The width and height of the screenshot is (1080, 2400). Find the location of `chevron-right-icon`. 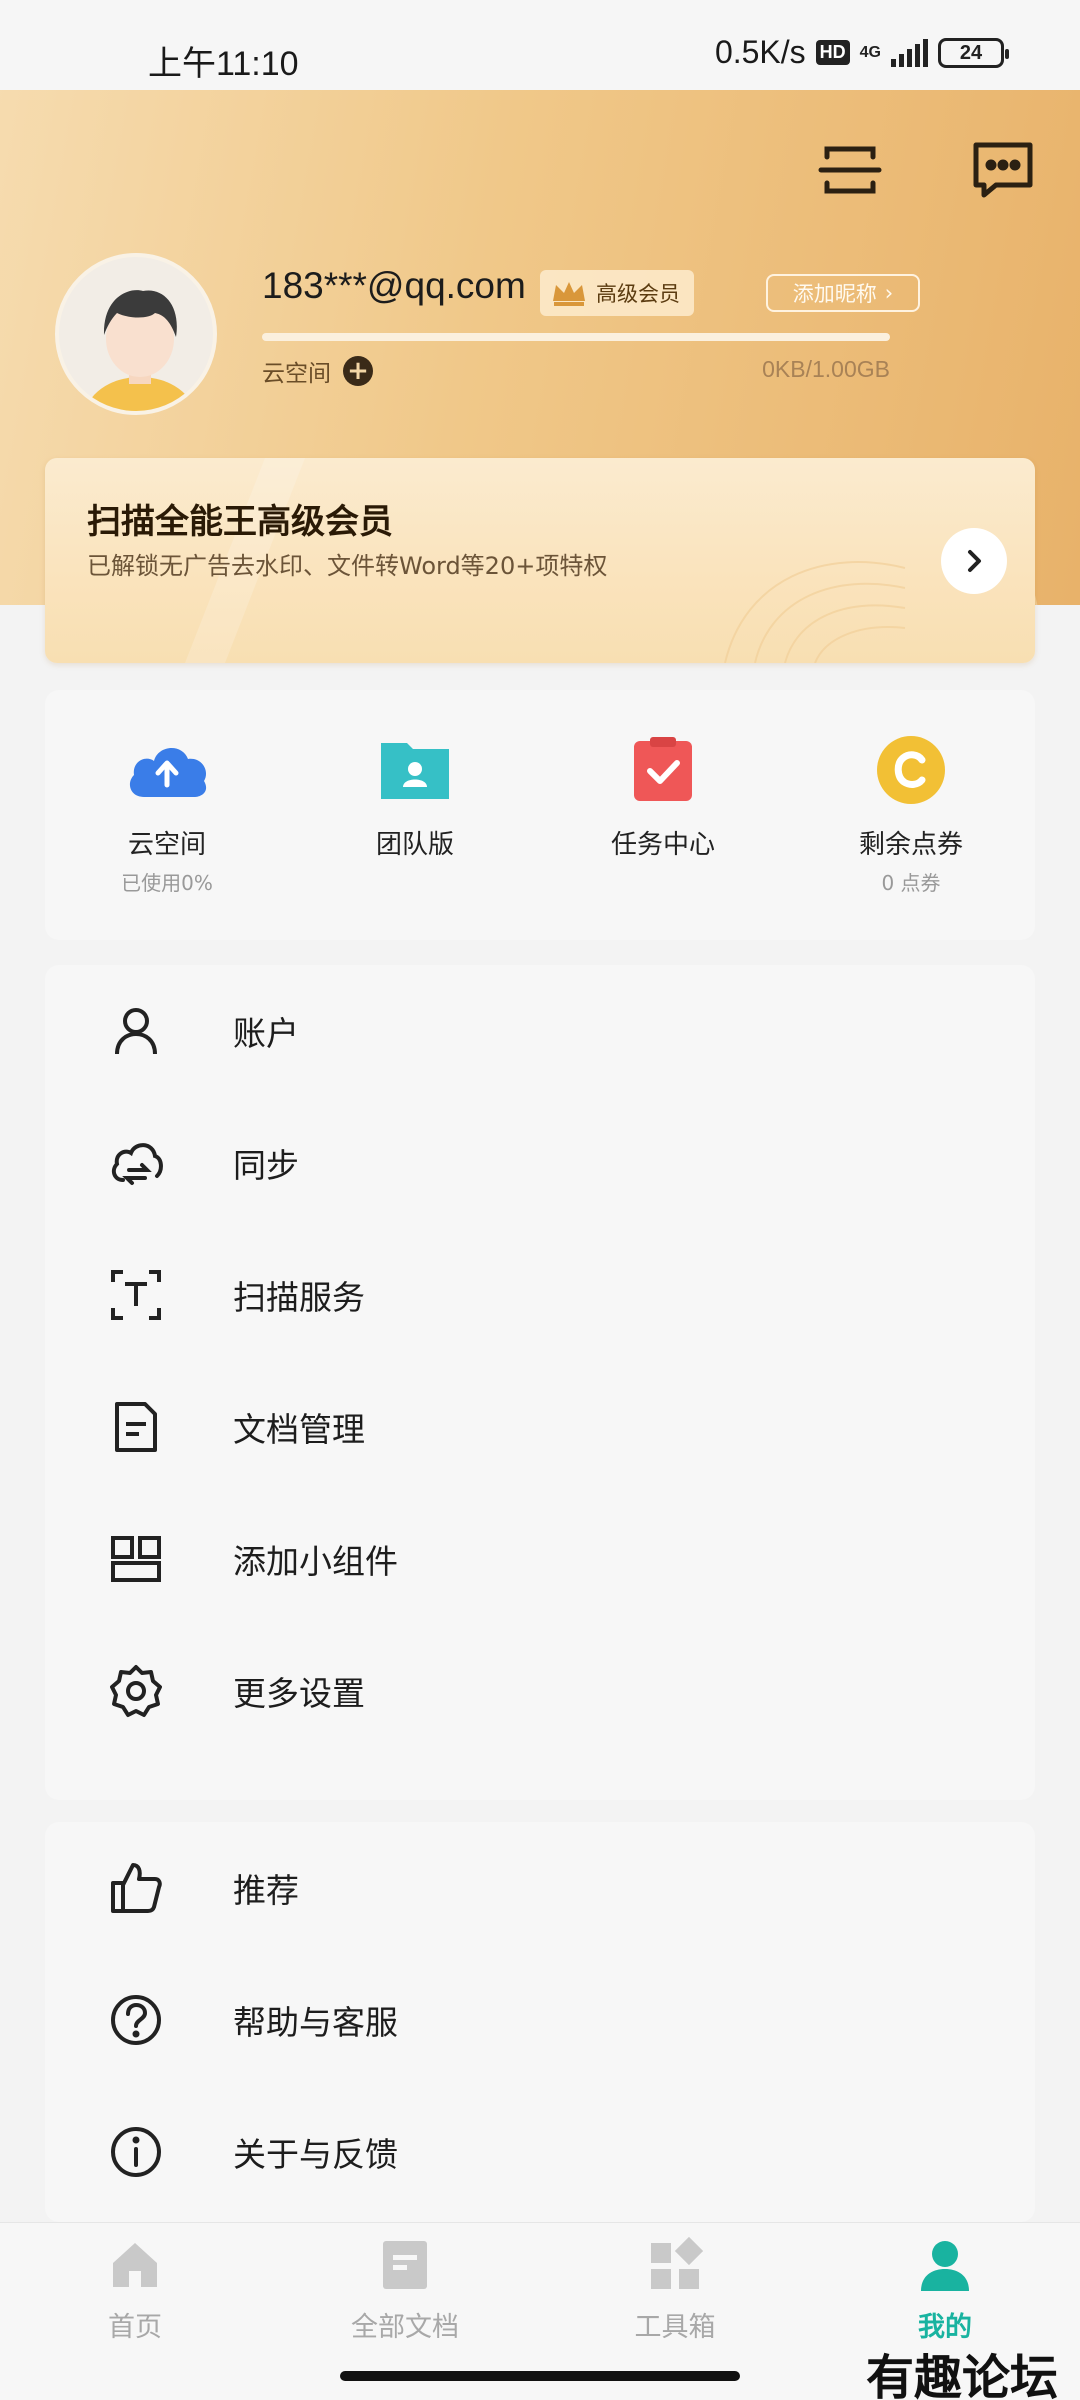

chevron-right-icon is located at coordinates (974, 561).